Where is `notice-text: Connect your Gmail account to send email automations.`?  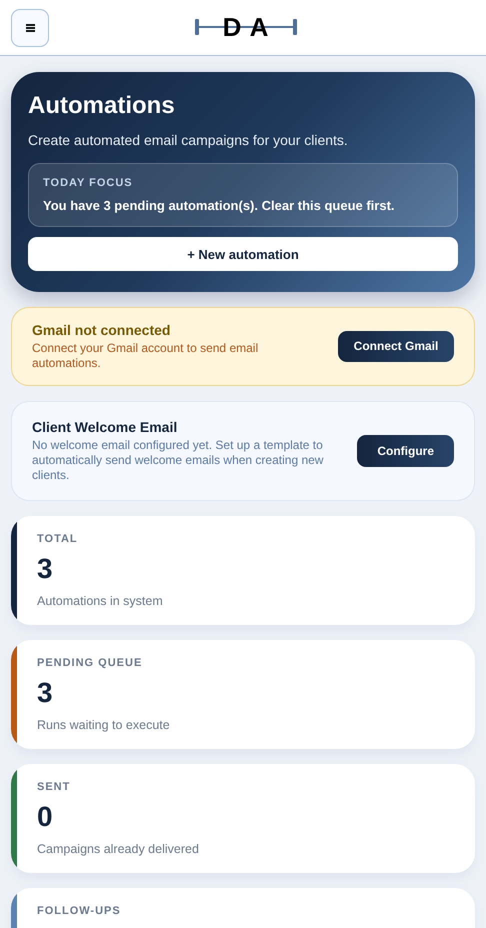
notice-text: Connect your Gmail account to send email automations. is located at coordinates (146, 356).